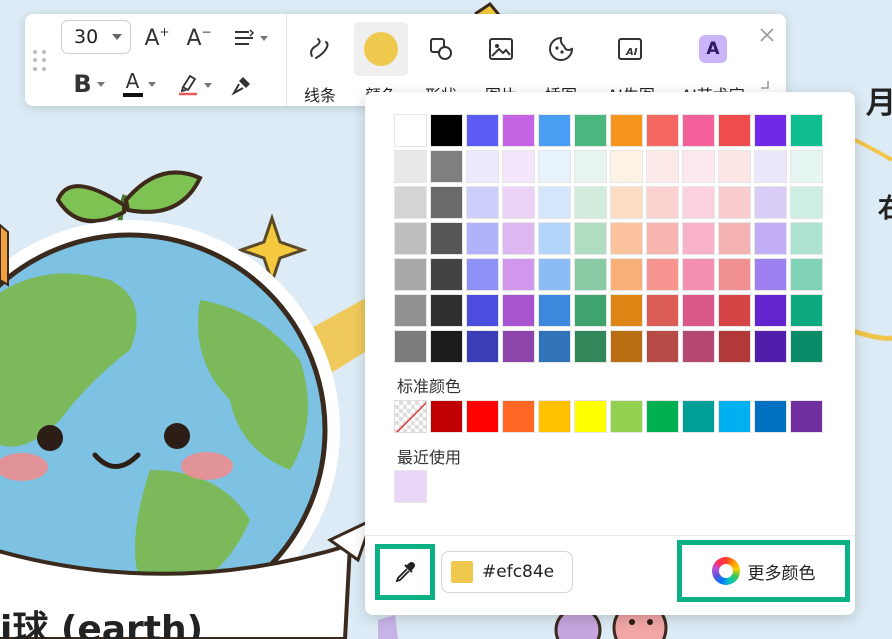  I want to click on hex-color-input, so click(527, 572).